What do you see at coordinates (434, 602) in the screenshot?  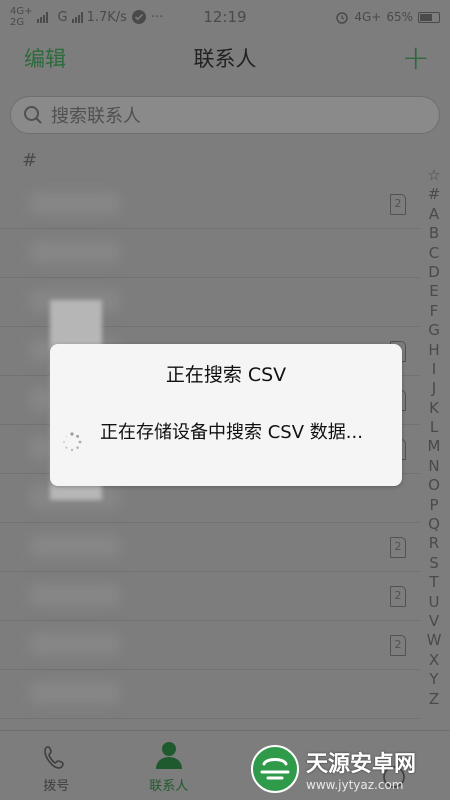 I see `index-letter: U` at bounding box center [434, 602].